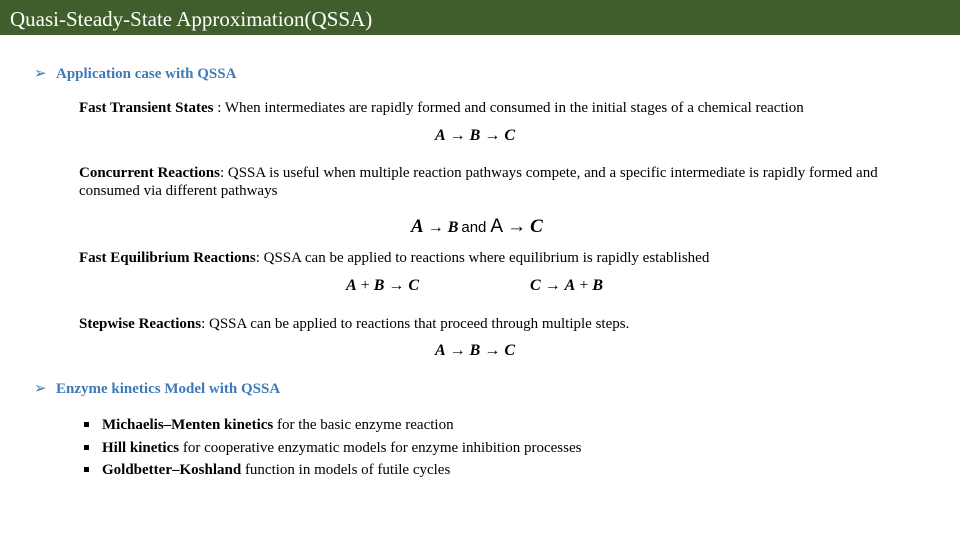 Image resolution: width=960 pixels, height=540 pixels. What do you see at coordinates (346, 470) in the screenshot?
I see `list-item-text: function in models of futile cycles` at bounding box center [346, 470].